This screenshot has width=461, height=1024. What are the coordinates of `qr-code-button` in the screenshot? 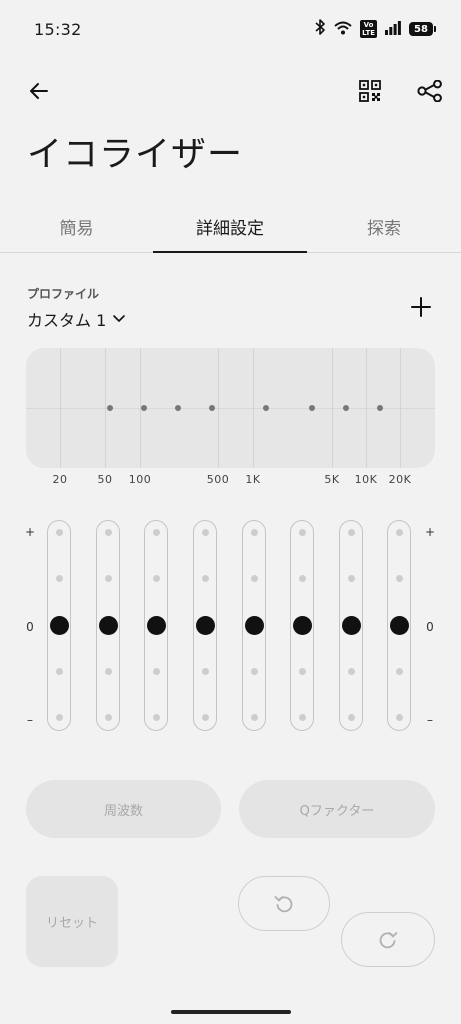 It's located at (370, 91).